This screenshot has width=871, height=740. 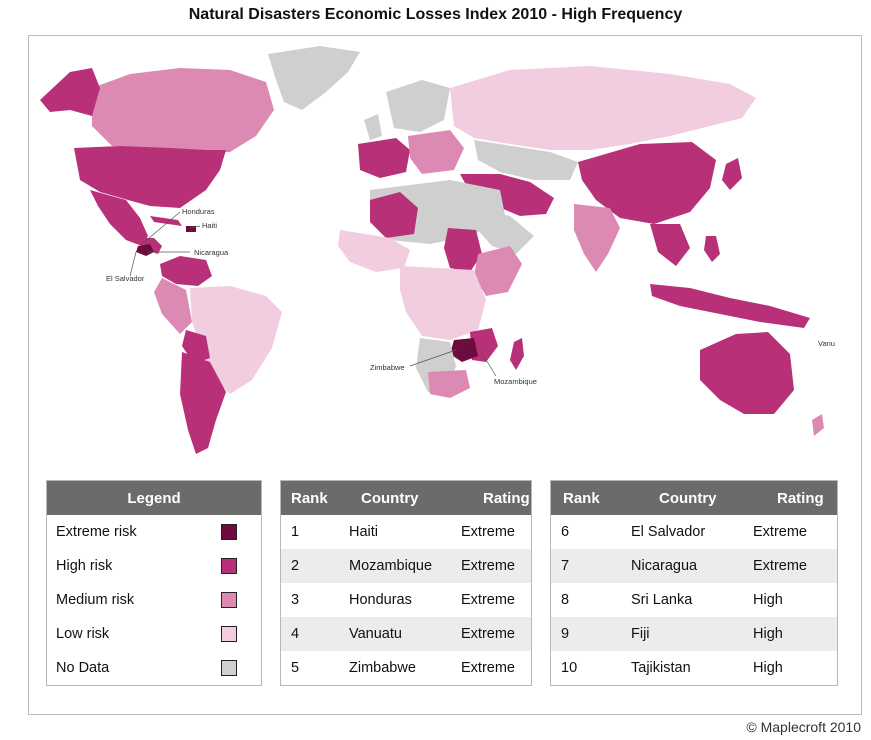 What do you see at coordinates (382, 668) in the screenshot?
I see `country-cell: Zimbabwe` at bounding box center [382, 668].